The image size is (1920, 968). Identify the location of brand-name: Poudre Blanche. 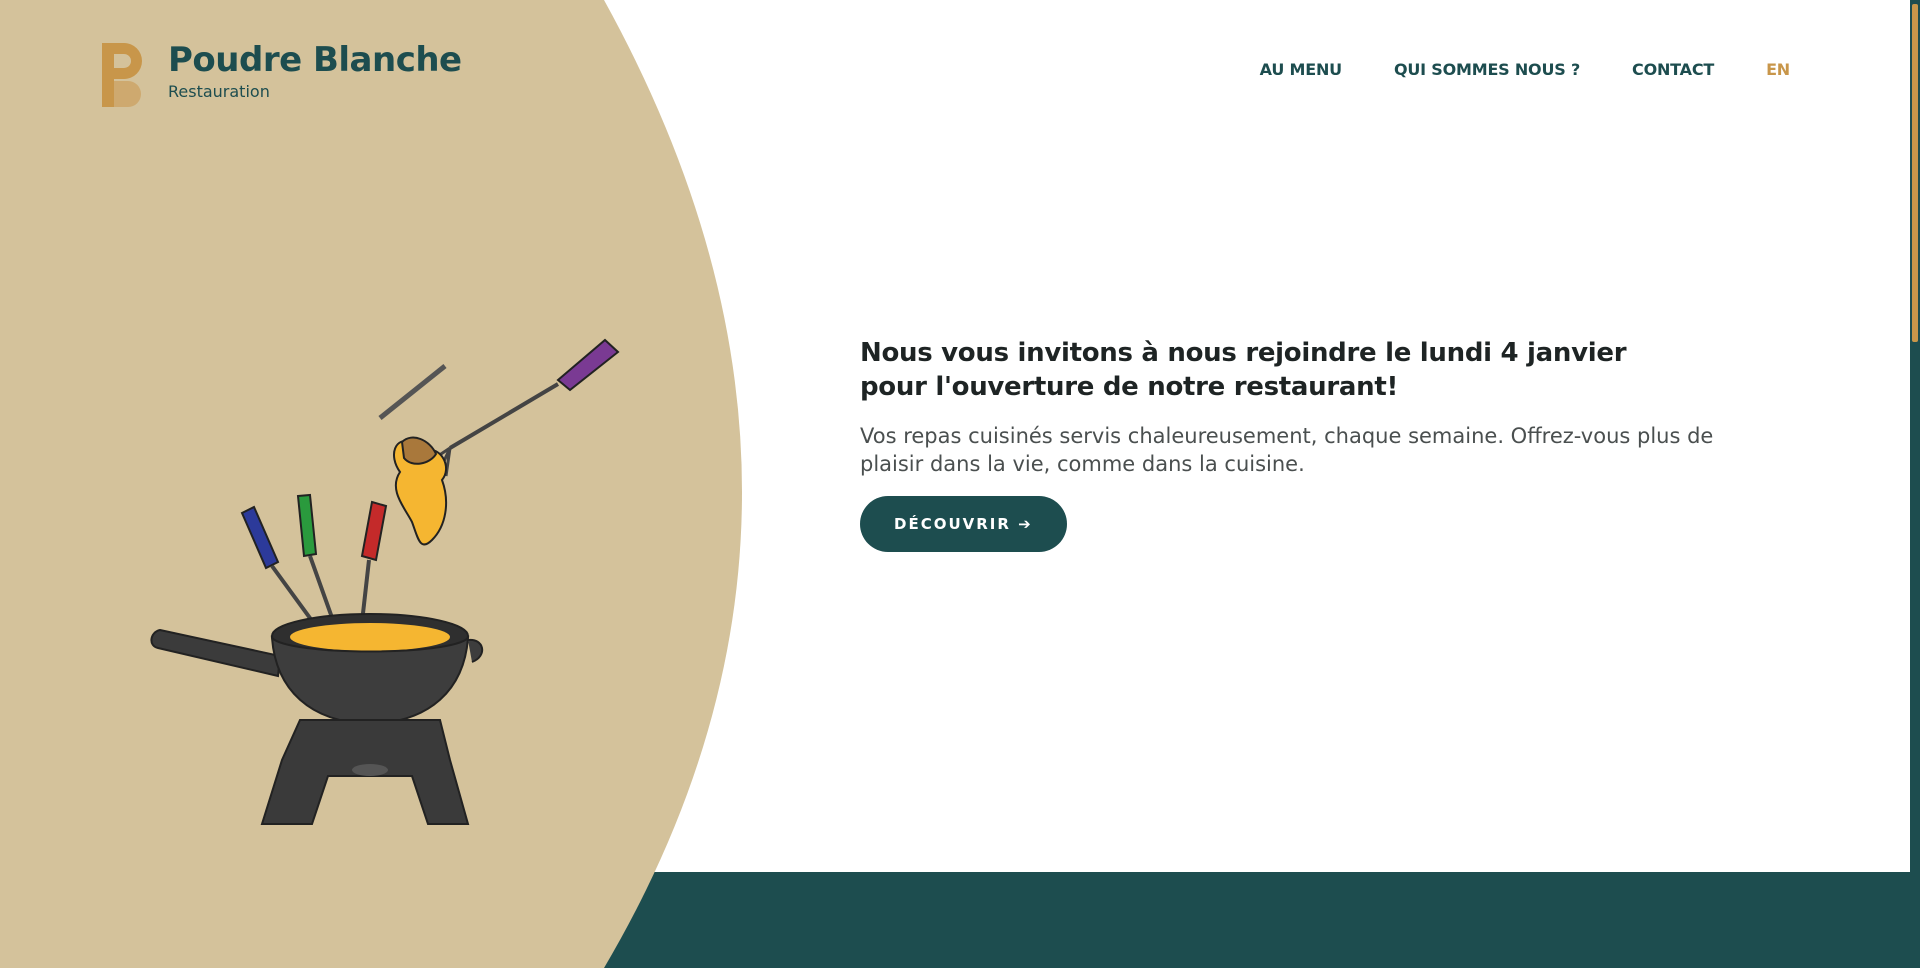
(315, 60).